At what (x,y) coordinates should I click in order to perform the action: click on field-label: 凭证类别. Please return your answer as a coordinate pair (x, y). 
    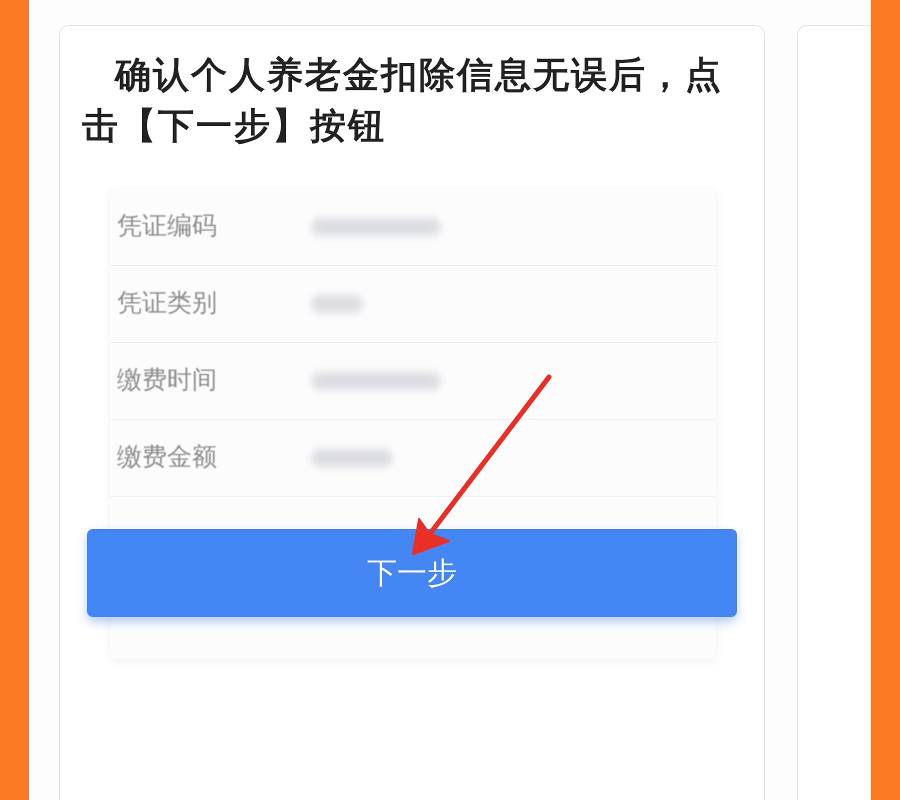
    Looking at the image, I should click on (167, 304).